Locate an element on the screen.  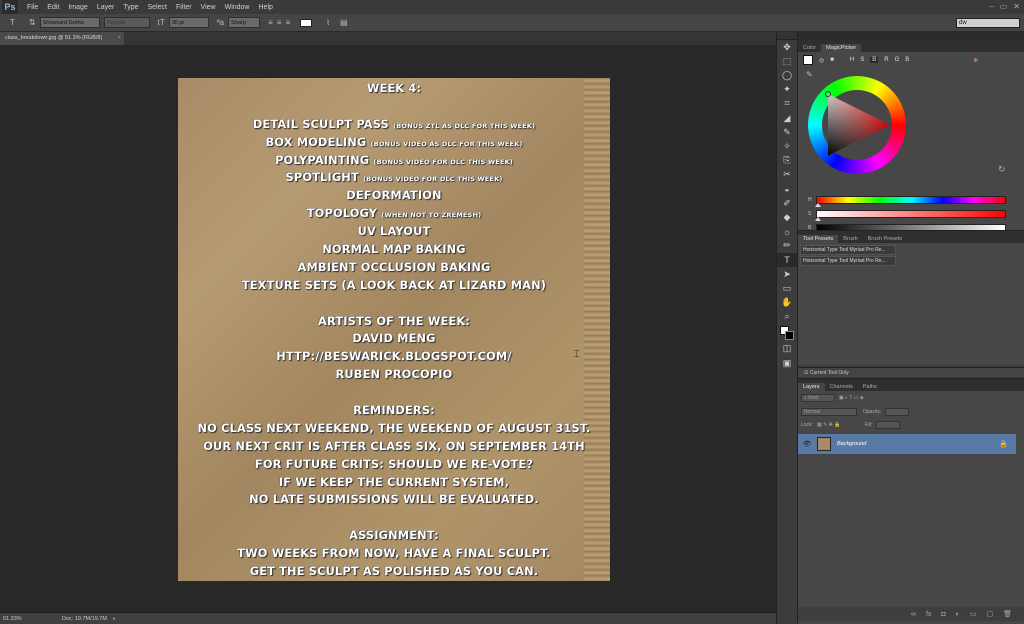
quick-select-tool-icon: ✦ is located at coordinates (787, 90).